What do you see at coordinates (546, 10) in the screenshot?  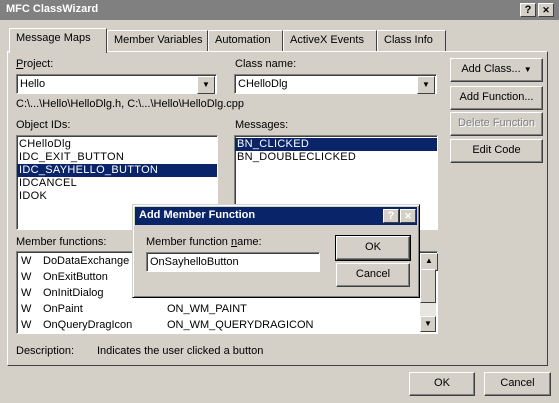 I see `close-button: ✕` at bounding box center [546, 10].